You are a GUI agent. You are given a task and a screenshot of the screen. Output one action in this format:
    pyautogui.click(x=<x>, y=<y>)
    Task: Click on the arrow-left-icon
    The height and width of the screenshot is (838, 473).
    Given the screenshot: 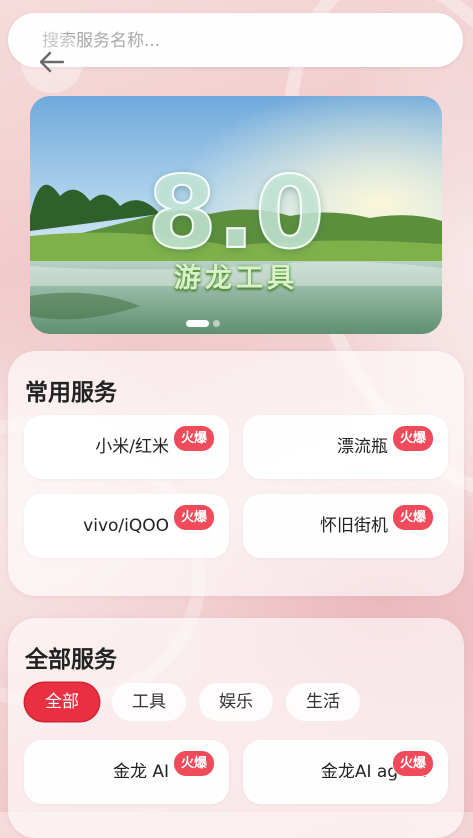 What is the action you would take?
    pyautogui.click(x=52, y=62)
    